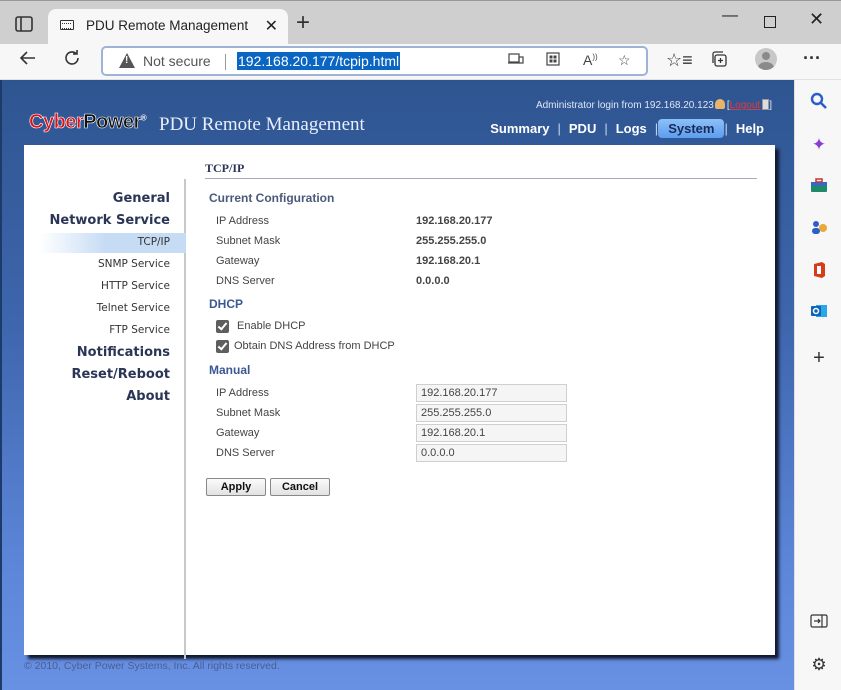 The height and width of the screenshot is (690, 841). What do you see at coordinates (271, 326) in the screenshot?
I see `enable-dhcp-label: Enable DHCP` at bounding box center [271, 326].